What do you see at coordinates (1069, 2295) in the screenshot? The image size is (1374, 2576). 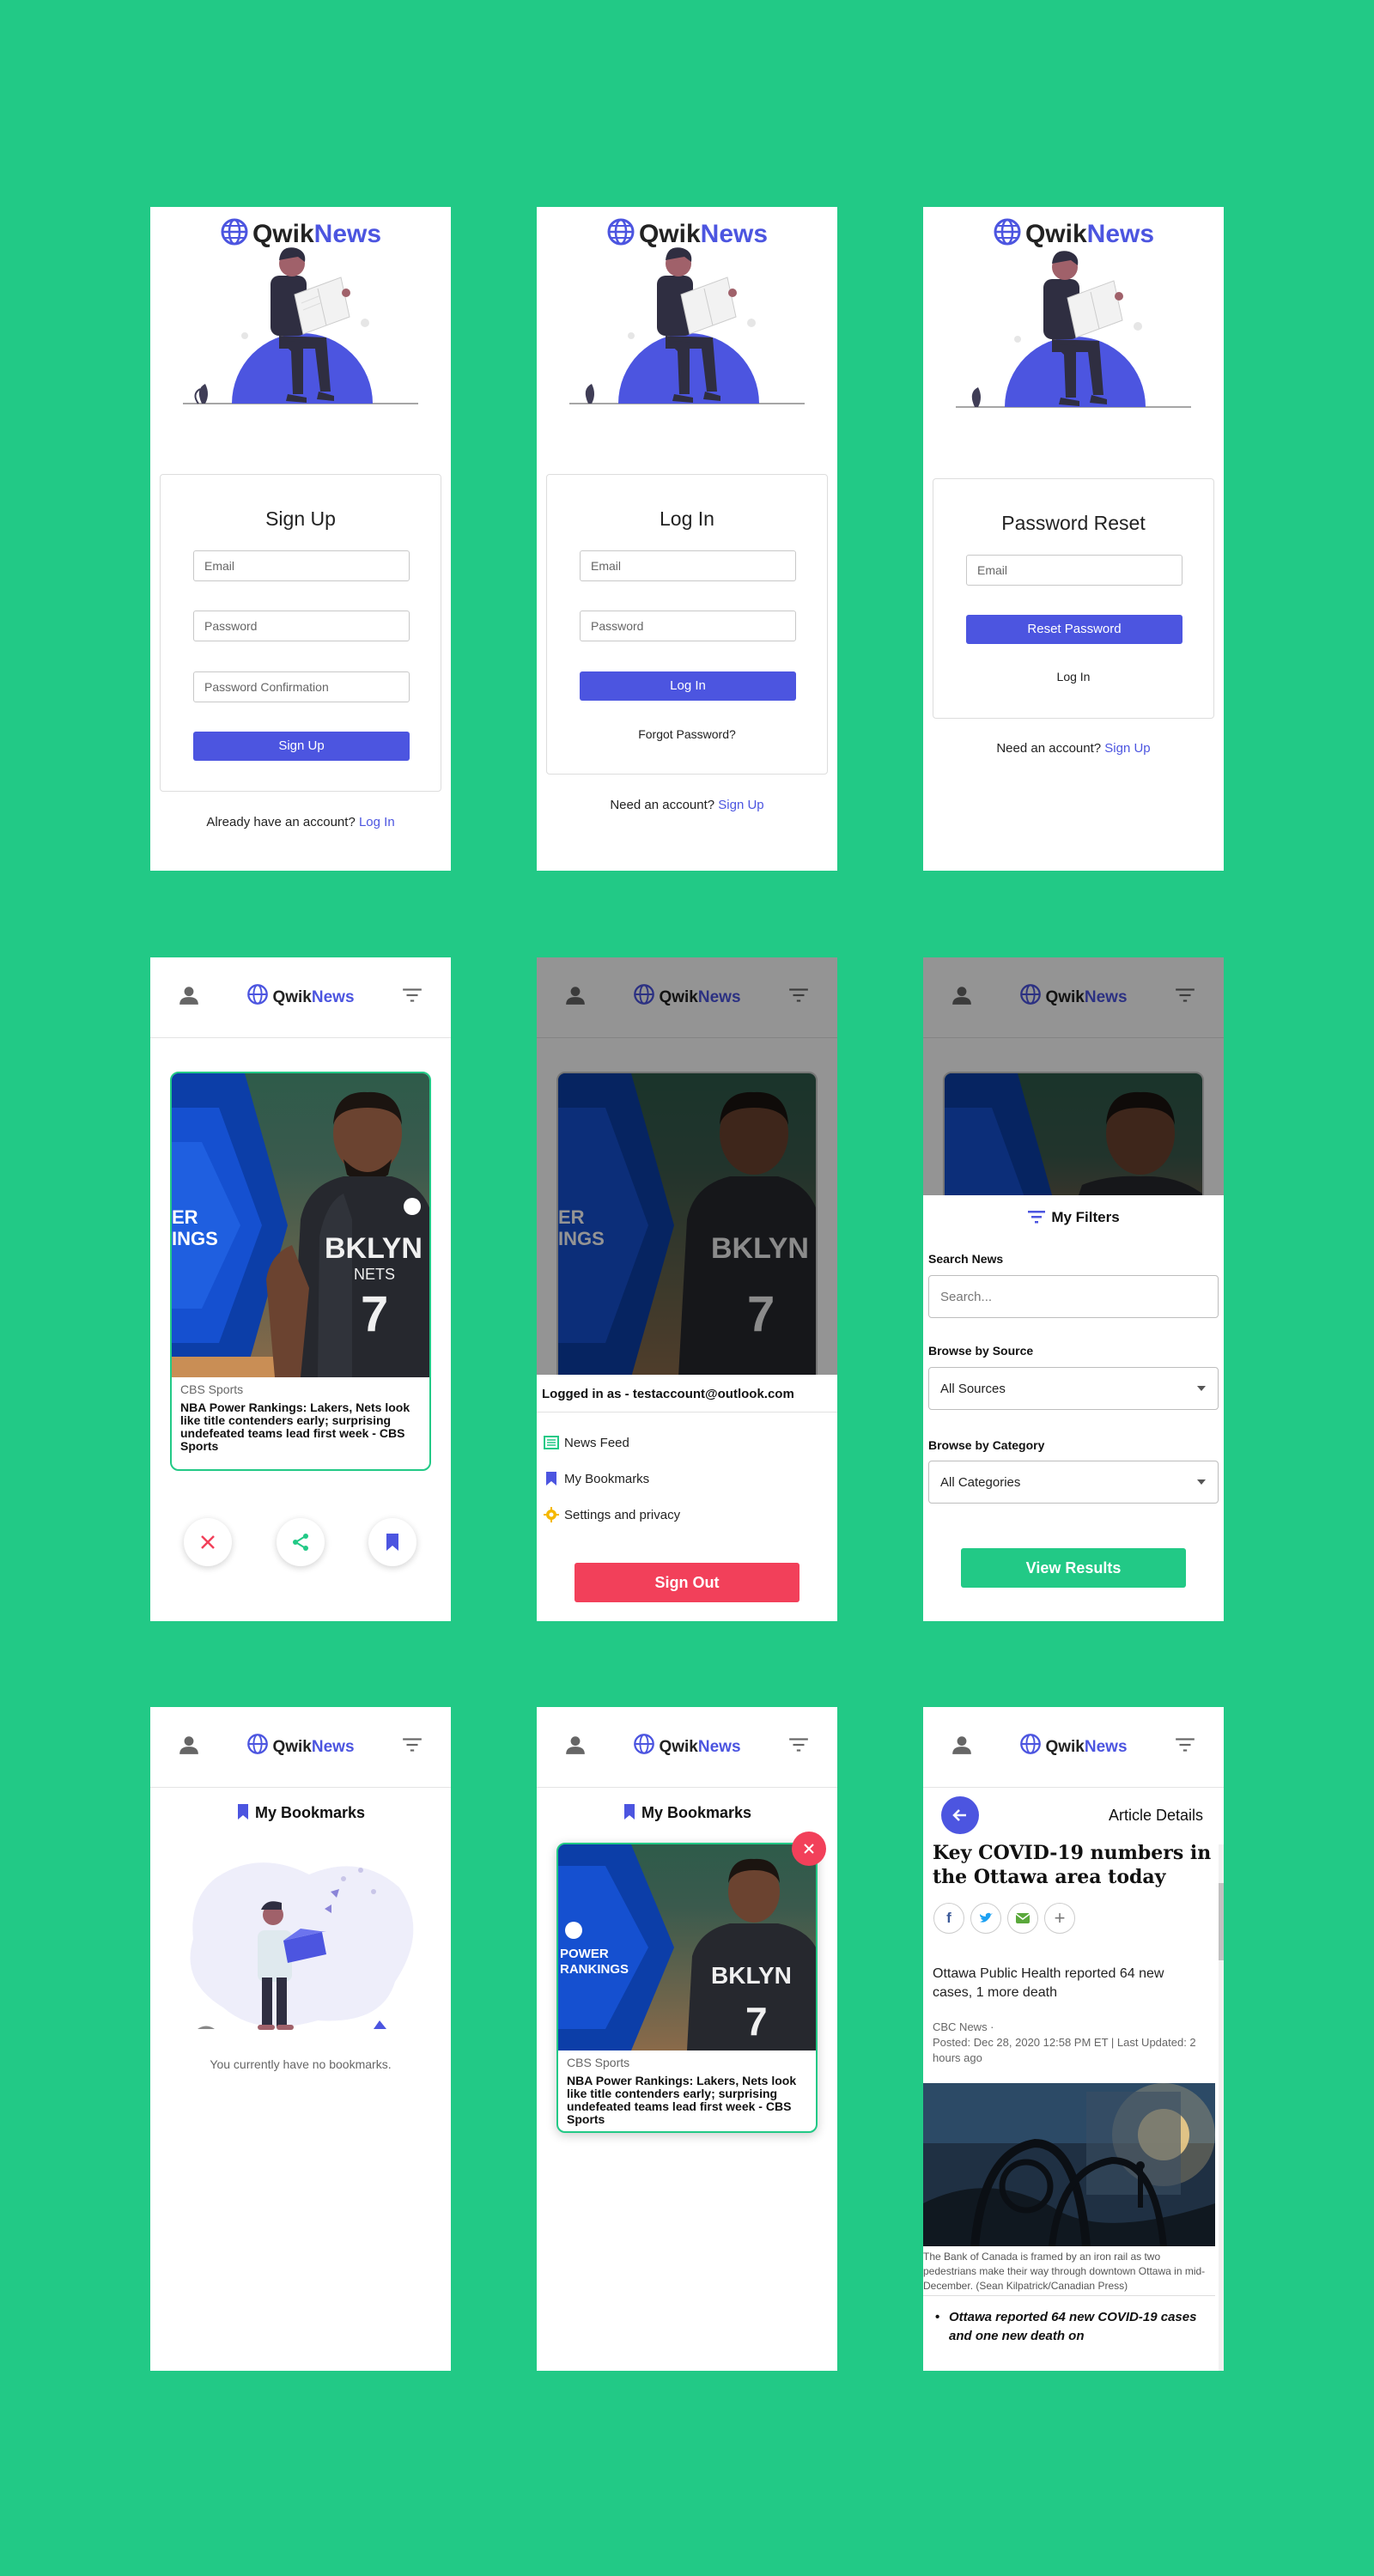 I see `divider` at bounding box center [1069, 2295].